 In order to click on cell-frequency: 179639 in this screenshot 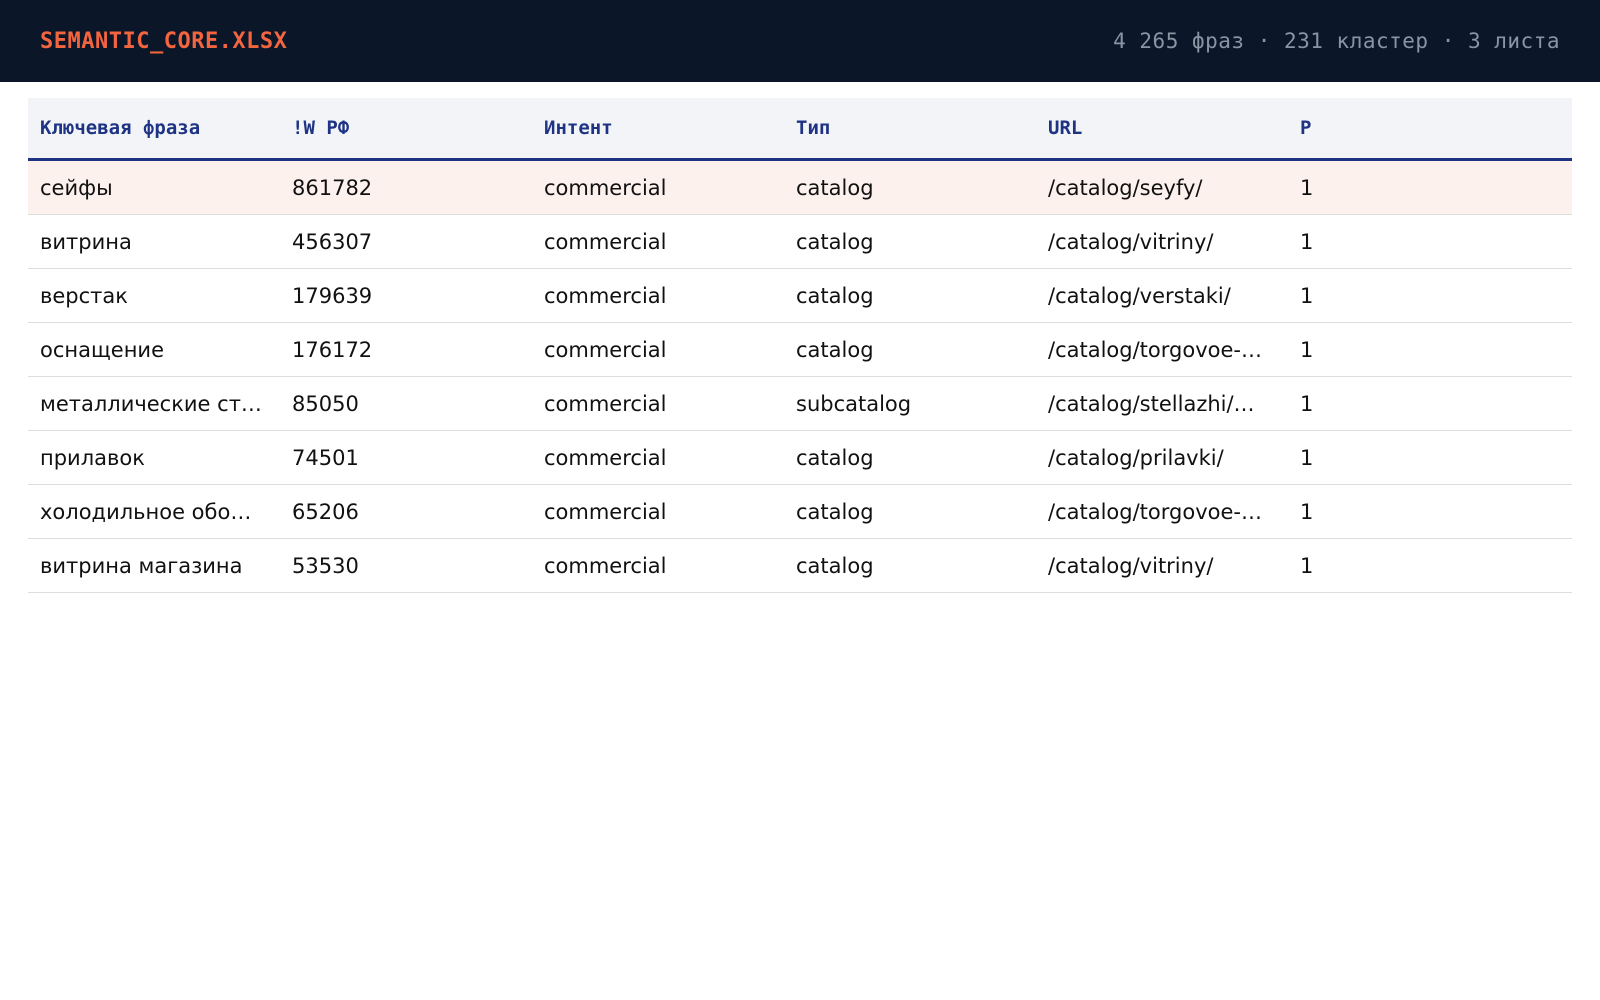, I will do `click(406, 295)`.